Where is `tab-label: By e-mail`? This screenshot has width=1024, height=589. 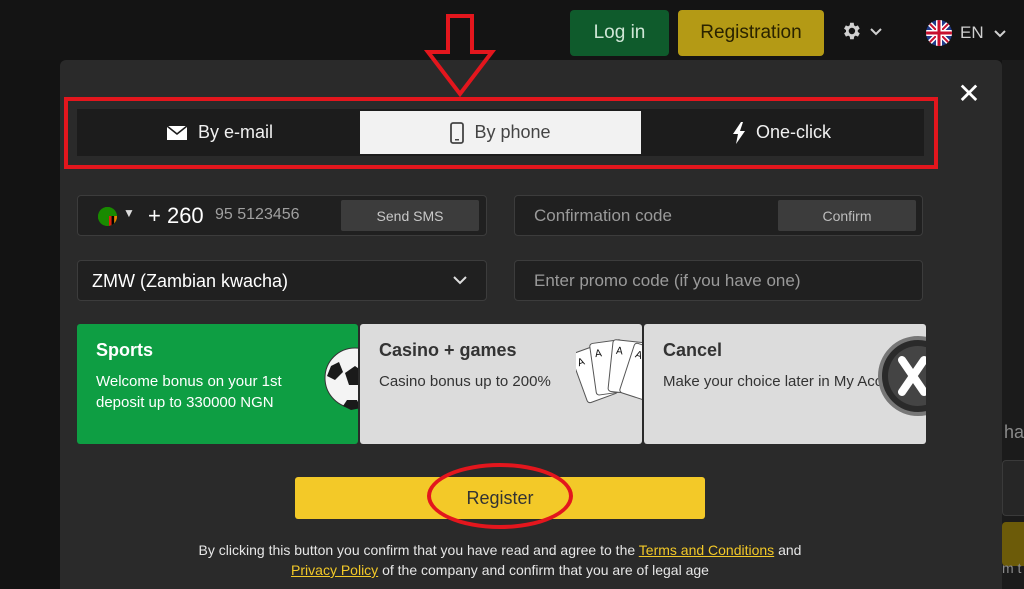
tab-label: By e-mail is located at coordinates (235, 132).